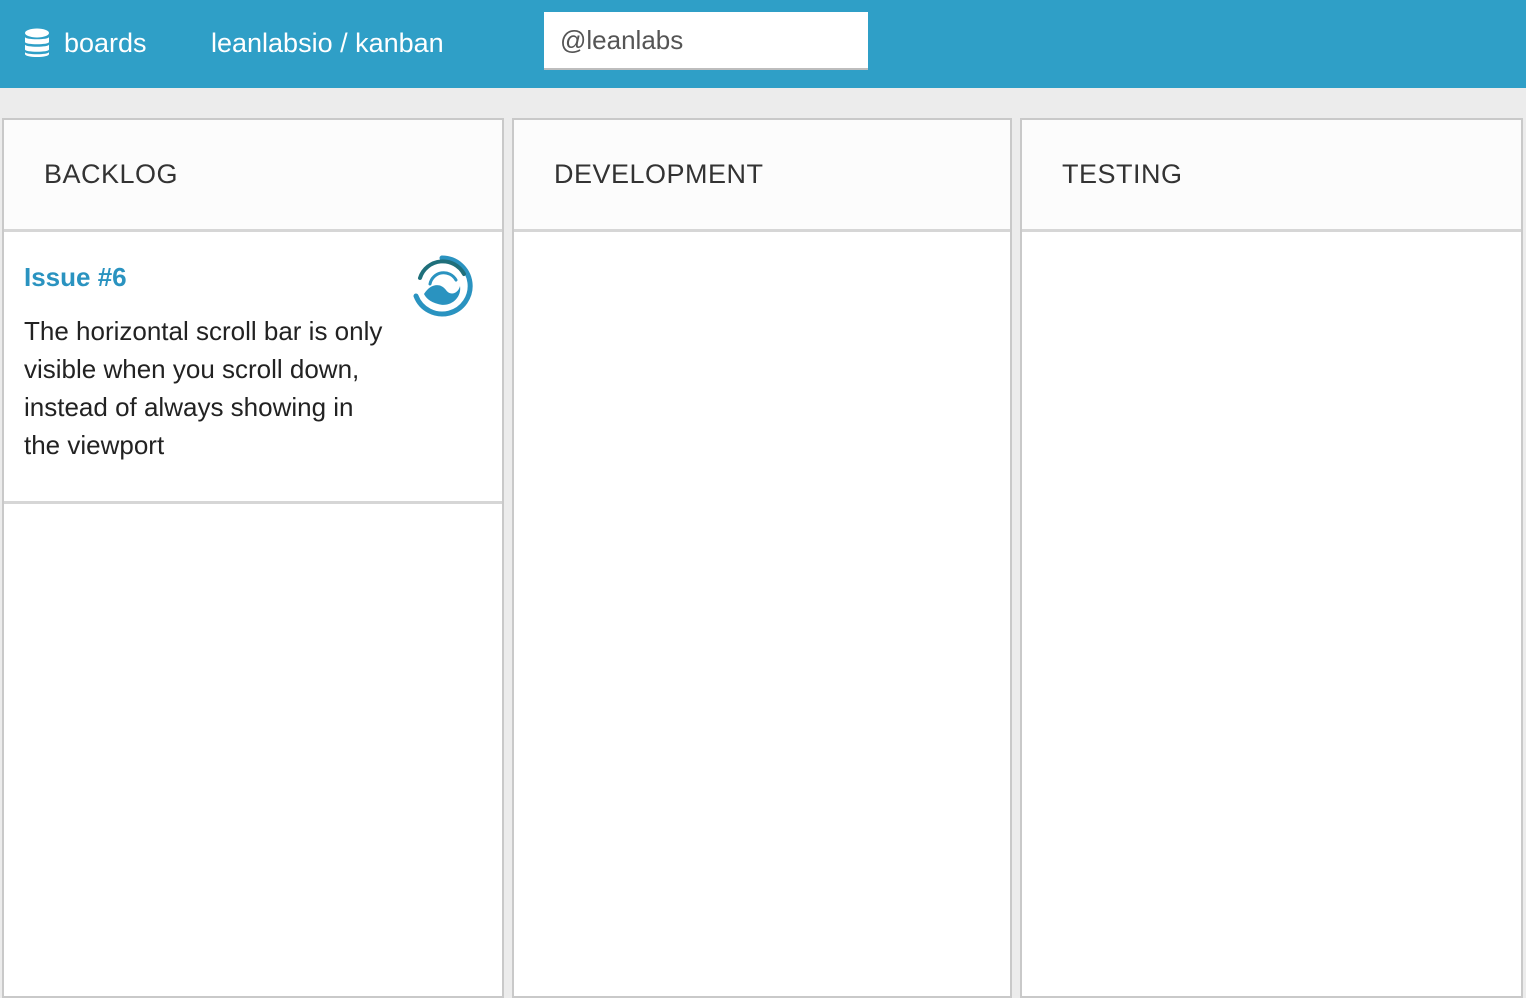  I want to click on repository-path: leanlabsio / kanban, so click(327, 43).